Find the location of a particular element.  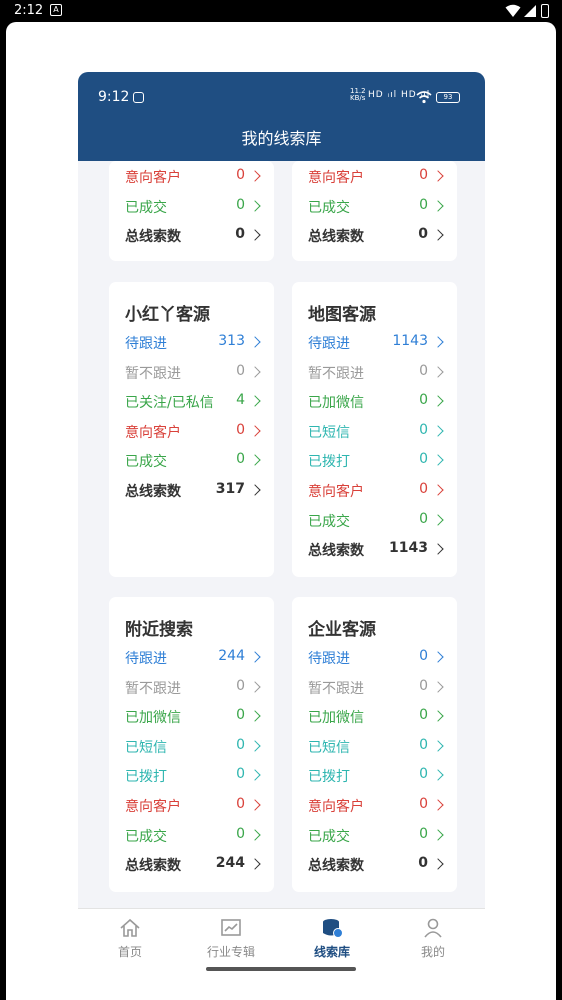

home-indicator is located at coordinates (281, 969).